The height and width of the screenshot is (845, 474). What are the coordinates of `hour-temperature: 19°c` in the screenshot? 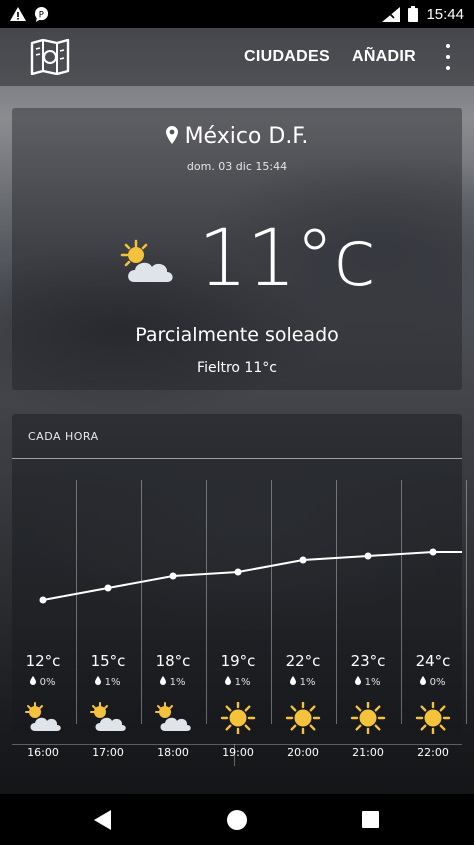 It's located at (238, 661).